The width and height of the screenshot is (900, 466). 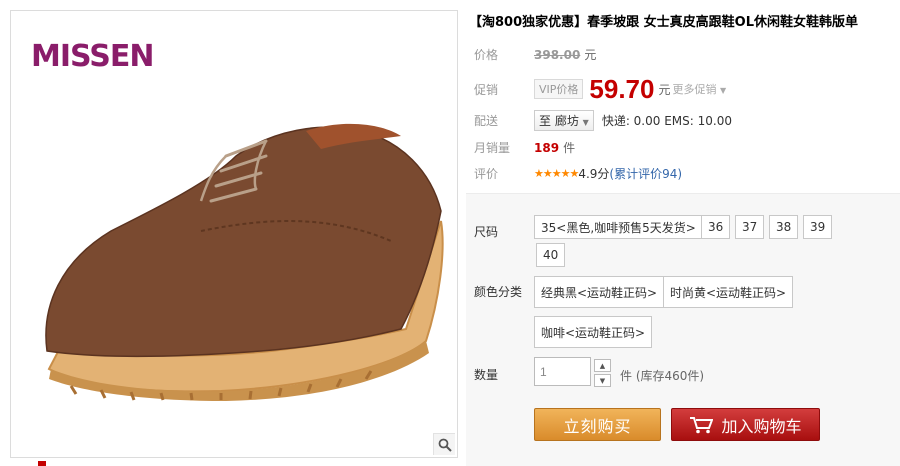 I want to click on more-promo-link: 更多促销 ▼, so click(x=700, y=89).